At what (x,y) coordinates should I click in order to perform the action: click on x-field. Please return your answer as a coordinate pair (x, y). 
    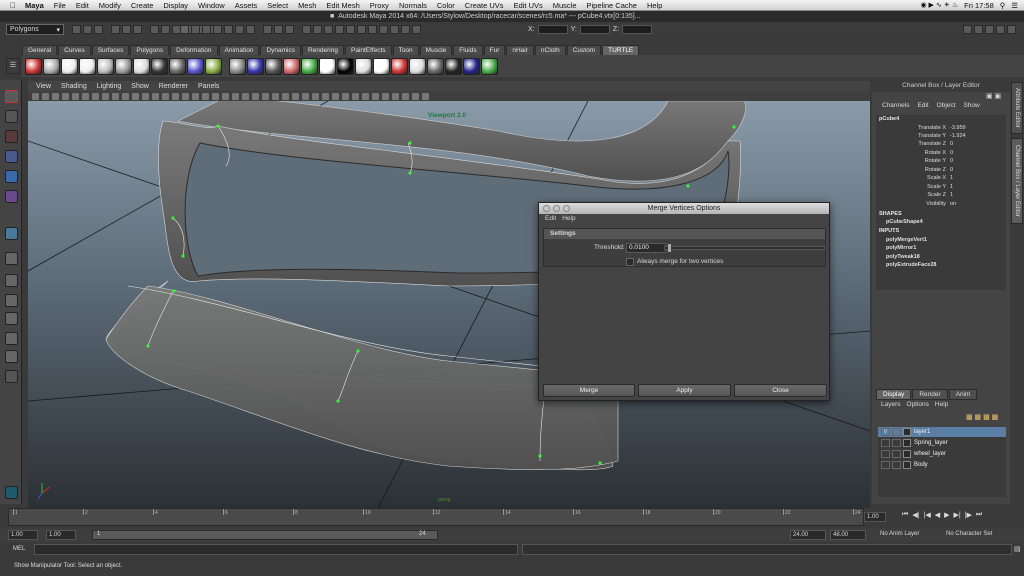
    Looking at the image, I should click on (552, 29).